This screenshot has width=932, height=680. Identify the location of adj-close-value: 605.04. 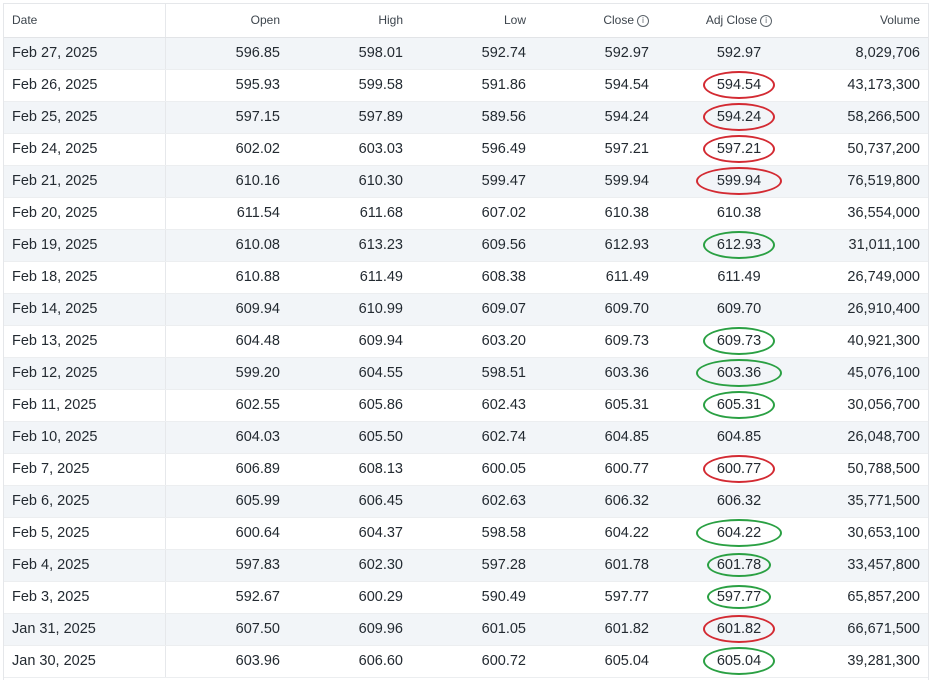
(739, 661).